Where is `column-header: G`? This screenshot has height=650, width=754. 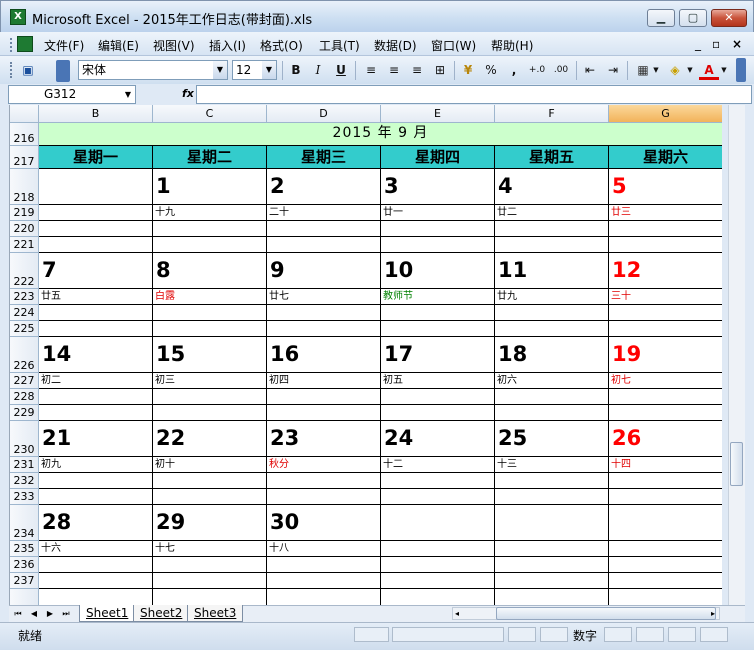
column-header: G is located at coordinates (665, 114).